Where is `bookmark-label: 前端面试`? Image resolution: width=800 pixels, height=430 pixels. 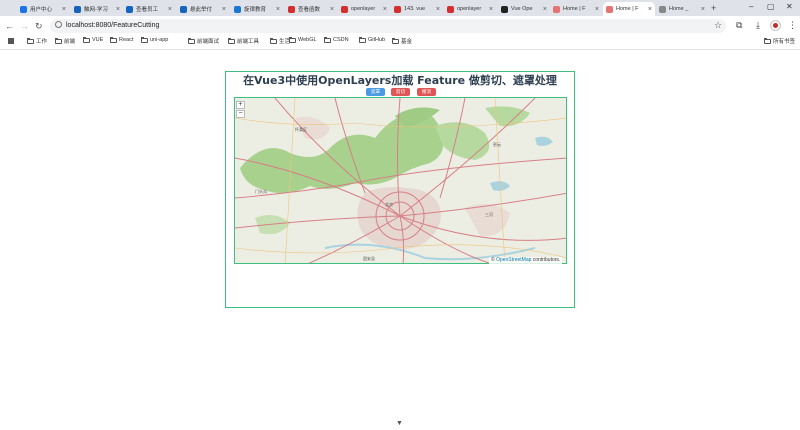 bookmark-label: 前端面试 is located at coordinates (208, 42).